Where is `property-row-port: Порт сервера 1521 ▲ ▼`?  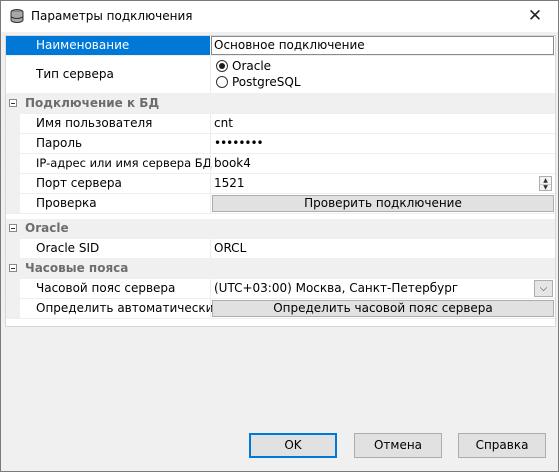 property-row-port: Порт сервера 1521 ▲ ▼ is located at coordinates (280, 184).